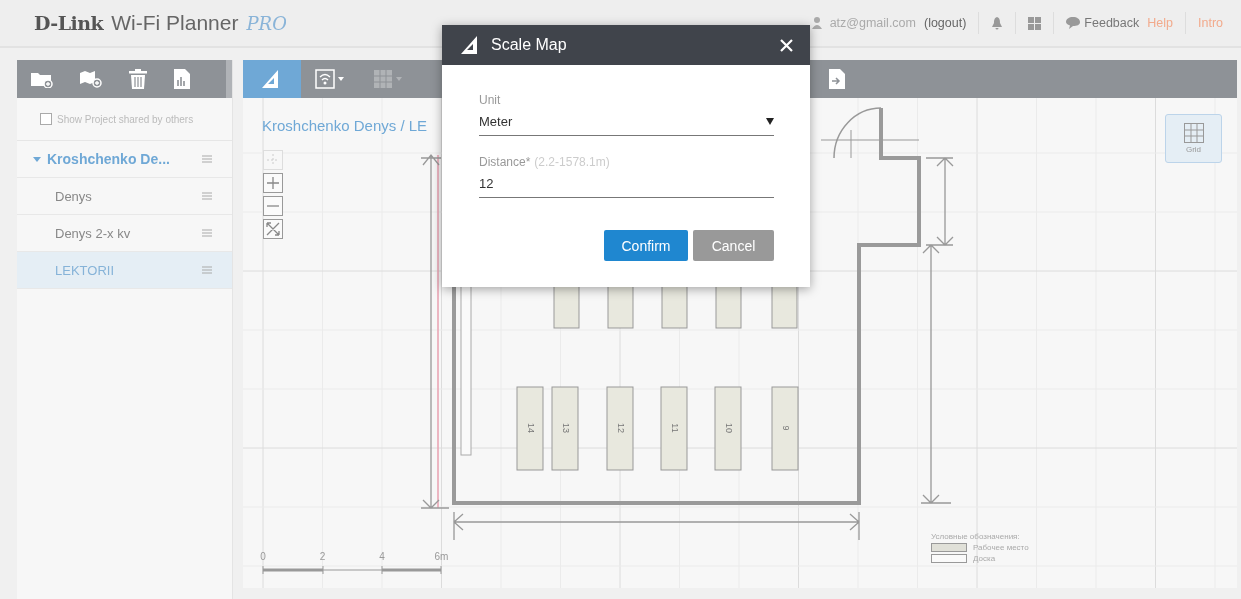 The height and width of the screenshot is (599, 1241). What do you see at coordinates (345, 125) in the screenshot?
I see `breadcrumb: Kroshchenko Denys / LE` at bounding box center [345, 125].